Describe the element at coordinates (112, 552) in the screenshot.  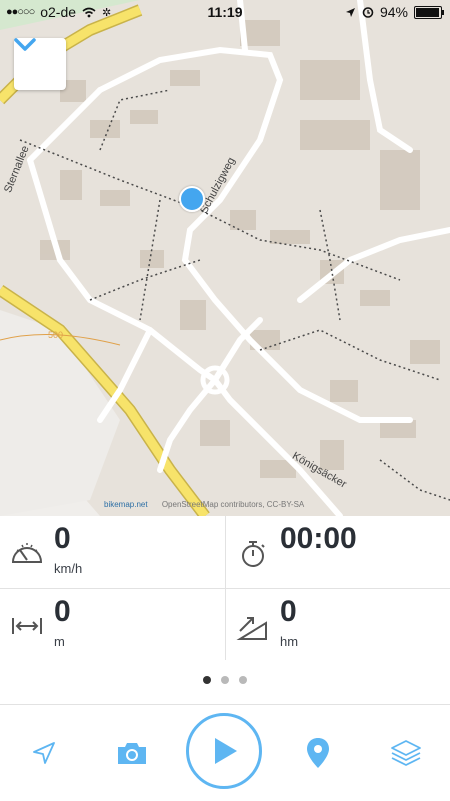
I see `speed-stat: 0 km/h` at that location.